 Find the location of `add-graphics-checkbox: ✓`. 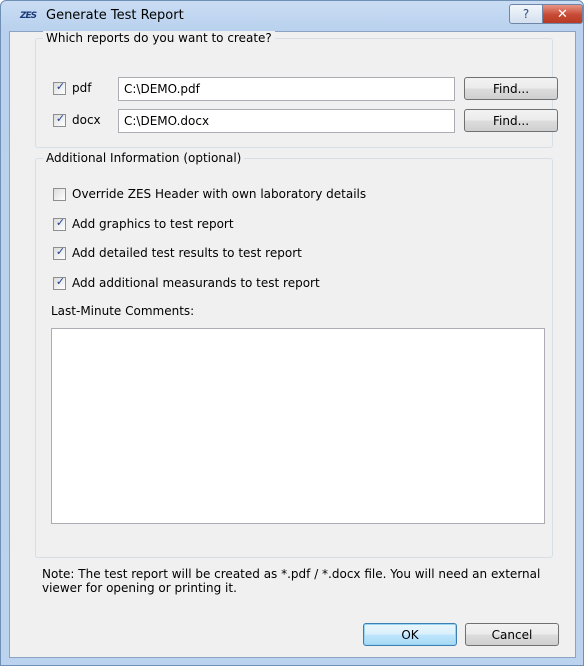

add-graphics-checkbox: ✓ is located at coordinates (59, 223).